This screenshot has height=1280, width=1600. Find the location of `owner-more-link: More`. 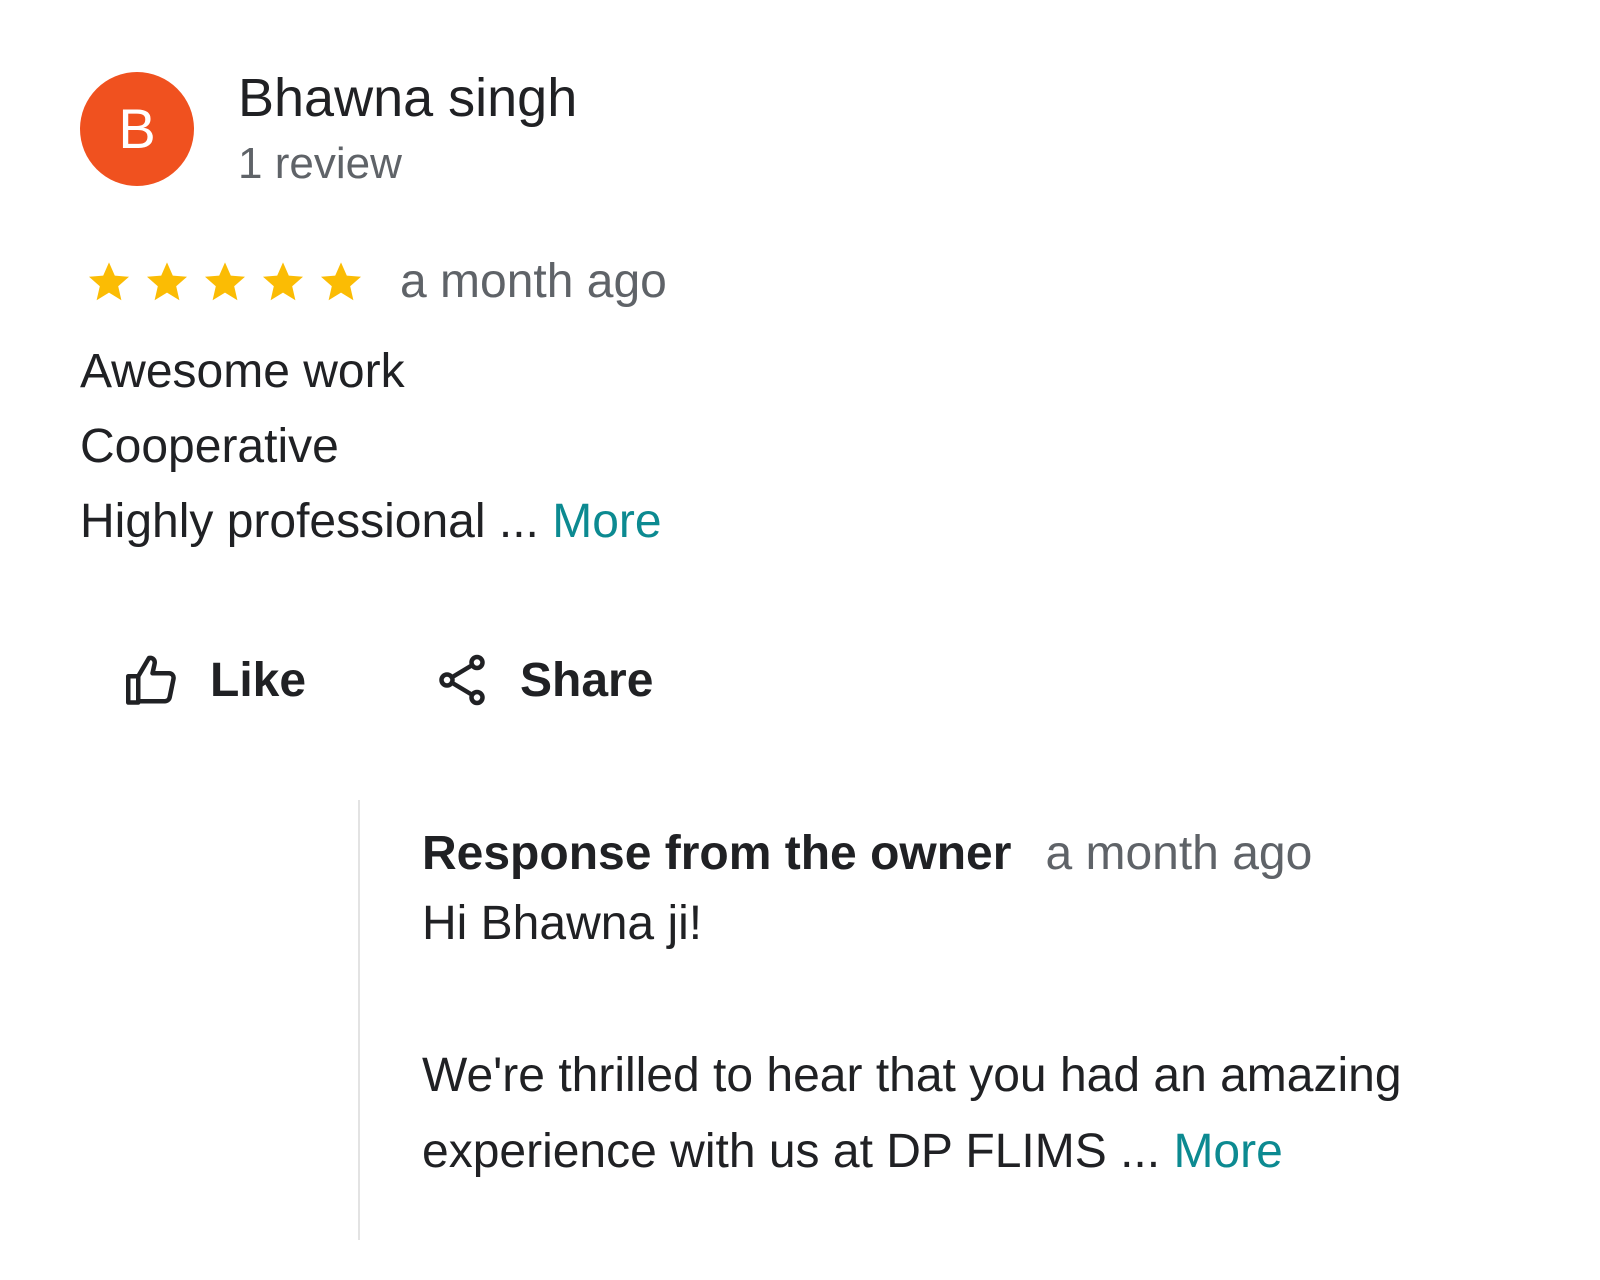

owner-more-link: More is located at coordinates (1227, 1151).